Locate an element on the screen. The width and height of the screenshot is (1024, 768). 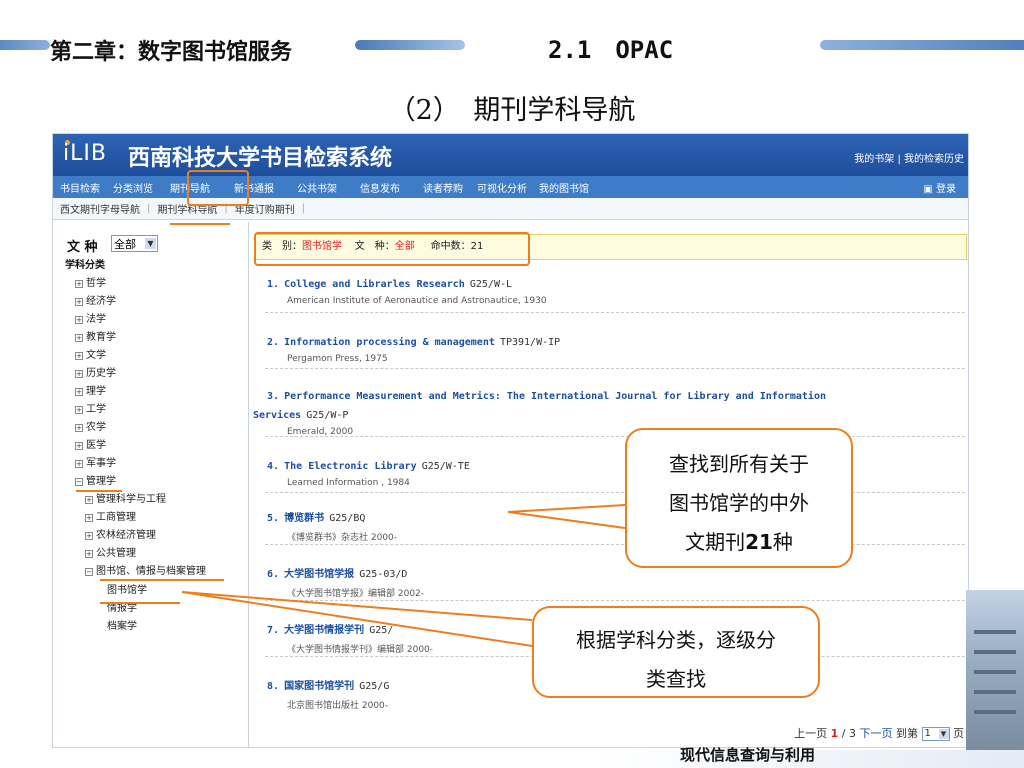
result-item: 6. 大学图书馆学报 G25-03/D 《大学图书馆学报》编辑部 2002- is located at coordinates (617, 580).